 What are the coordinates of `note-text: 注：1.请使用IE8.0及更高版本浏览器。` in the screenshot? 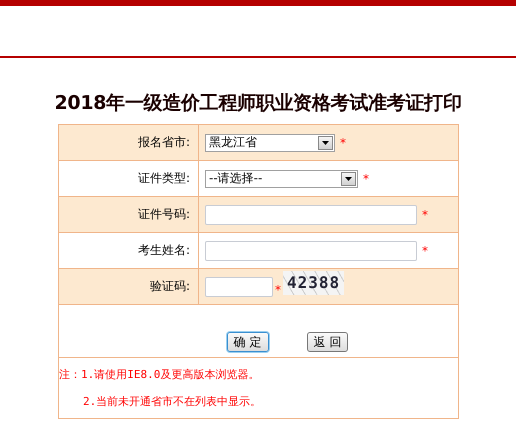 It's located at (159, 374).